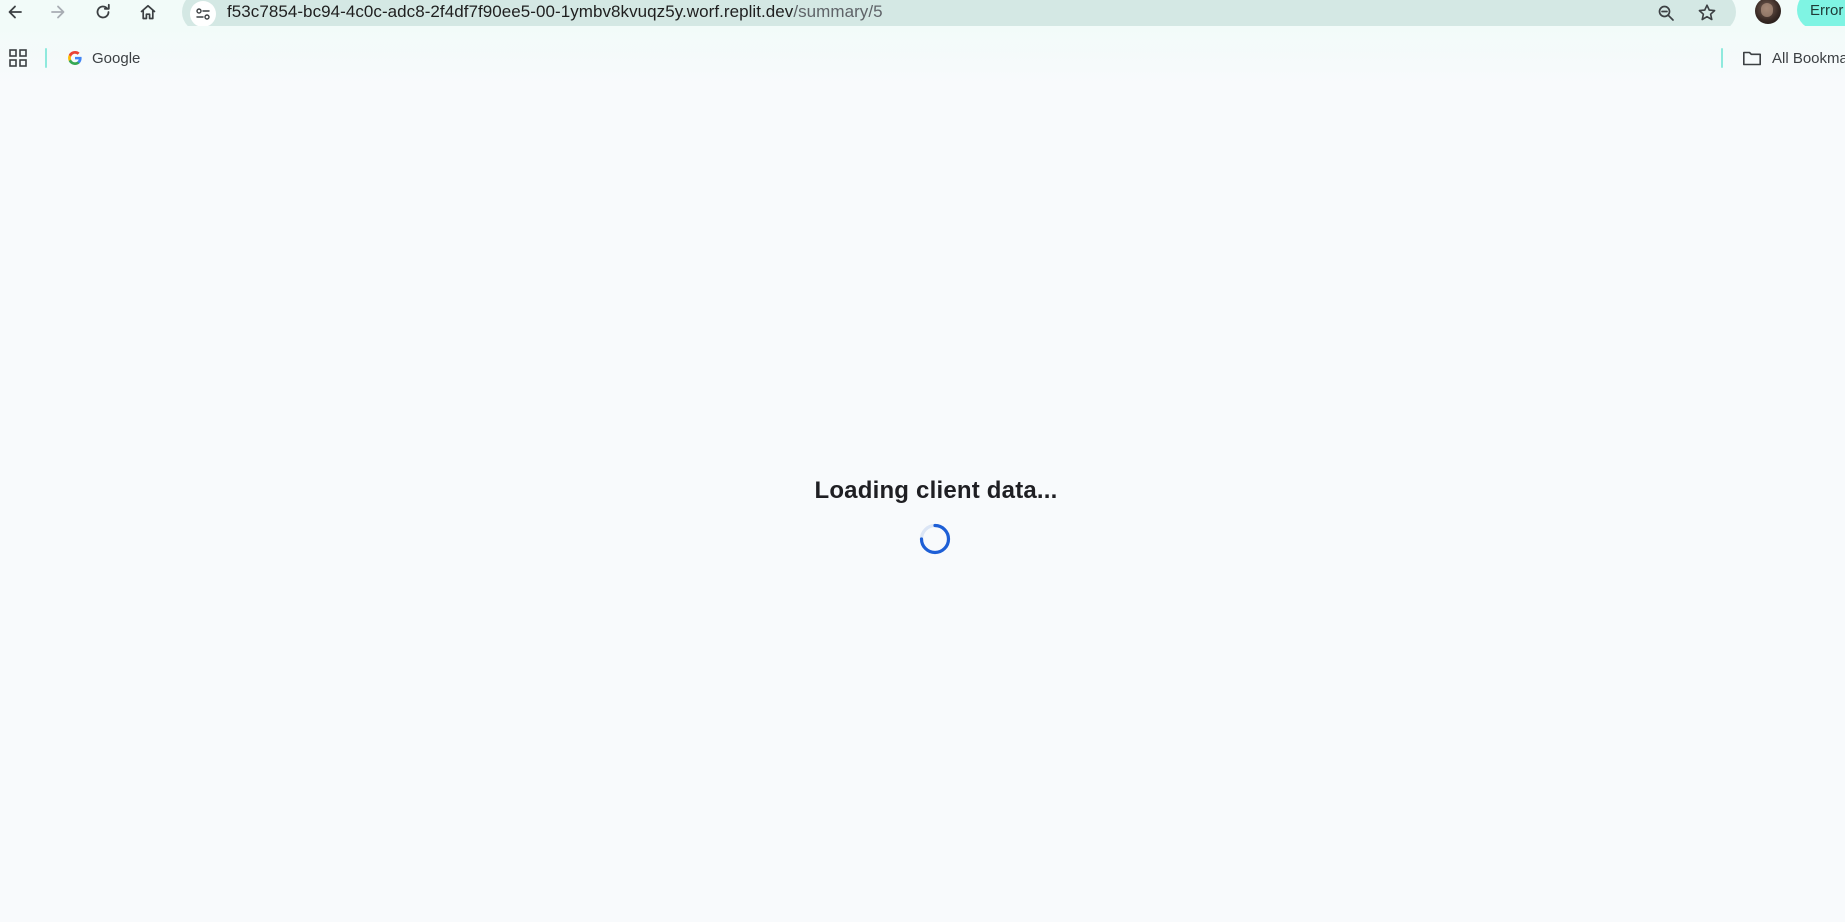  I want to click on google-icon, so click(75, 58).